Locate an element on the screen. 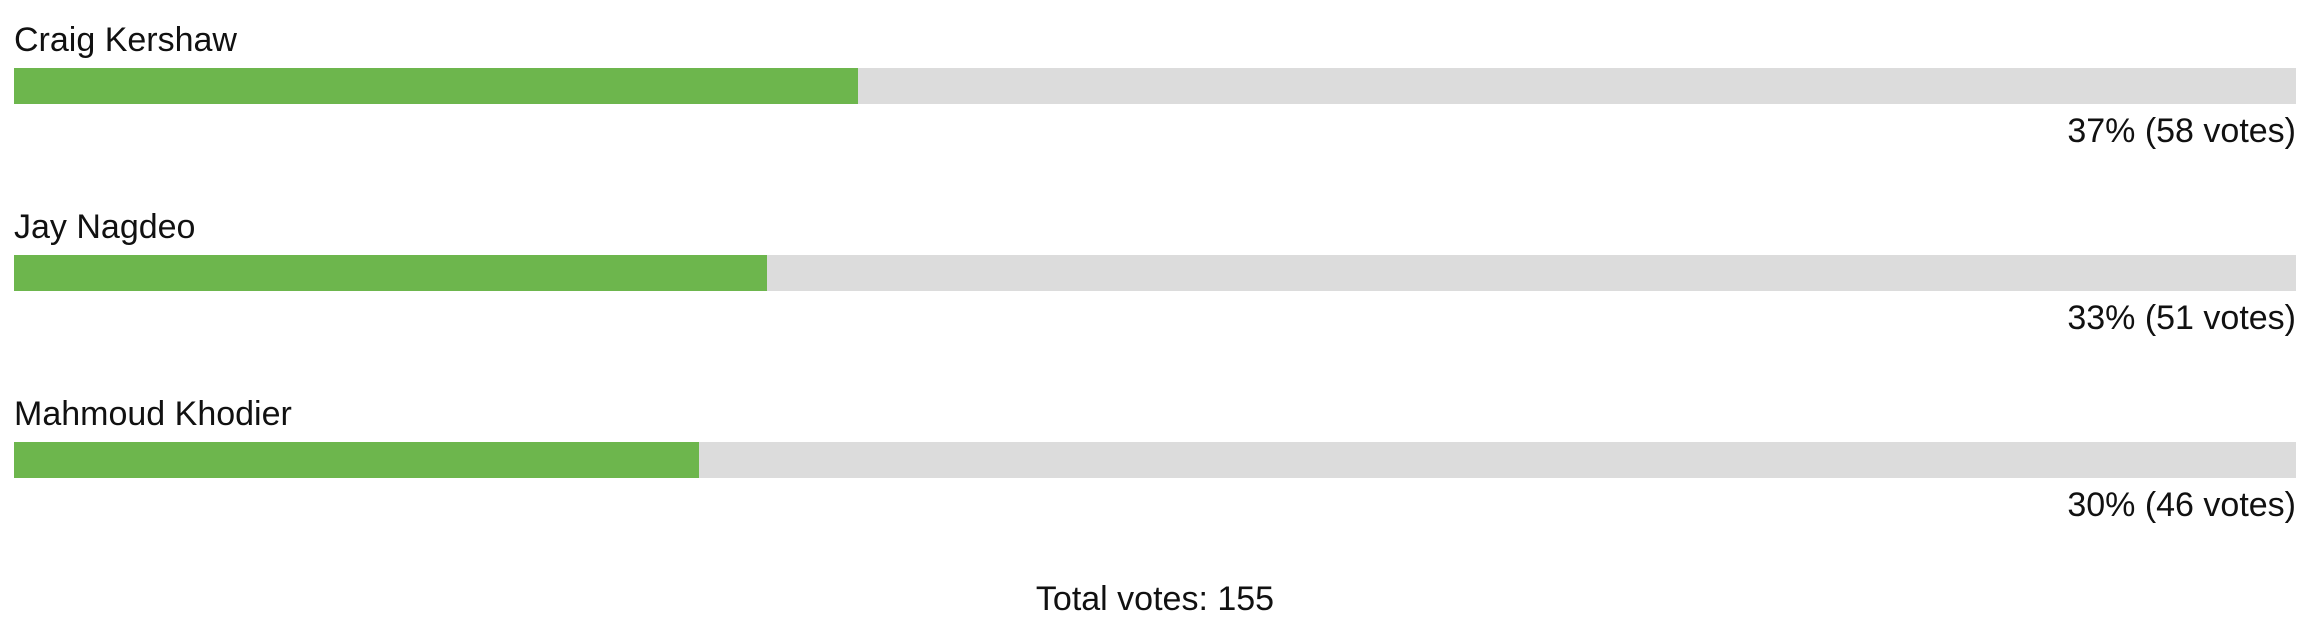  total-votes: Total votes: 155 is located at coordinates (1155, 599).